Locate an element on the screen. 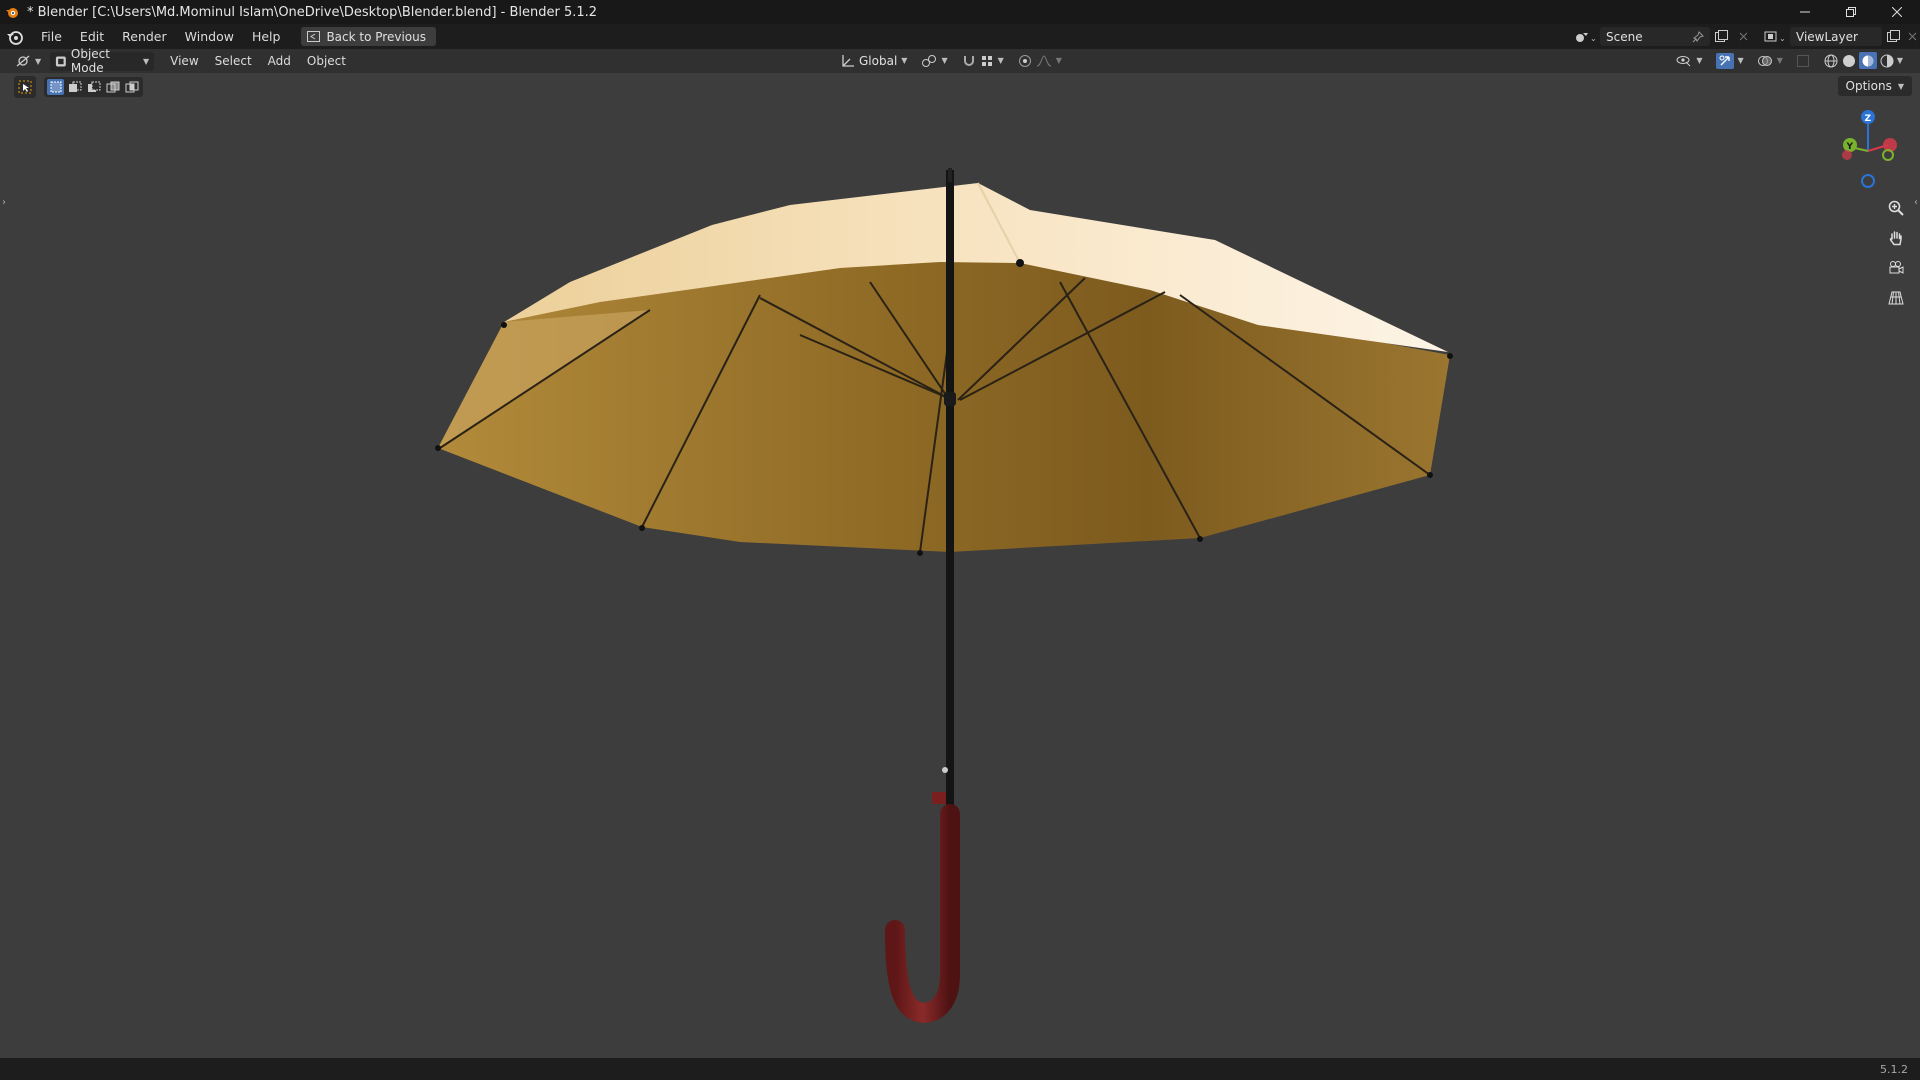 The width and height of the screenshot is (1920, 1080). minimize-button is located at coordinates (1805, 12).